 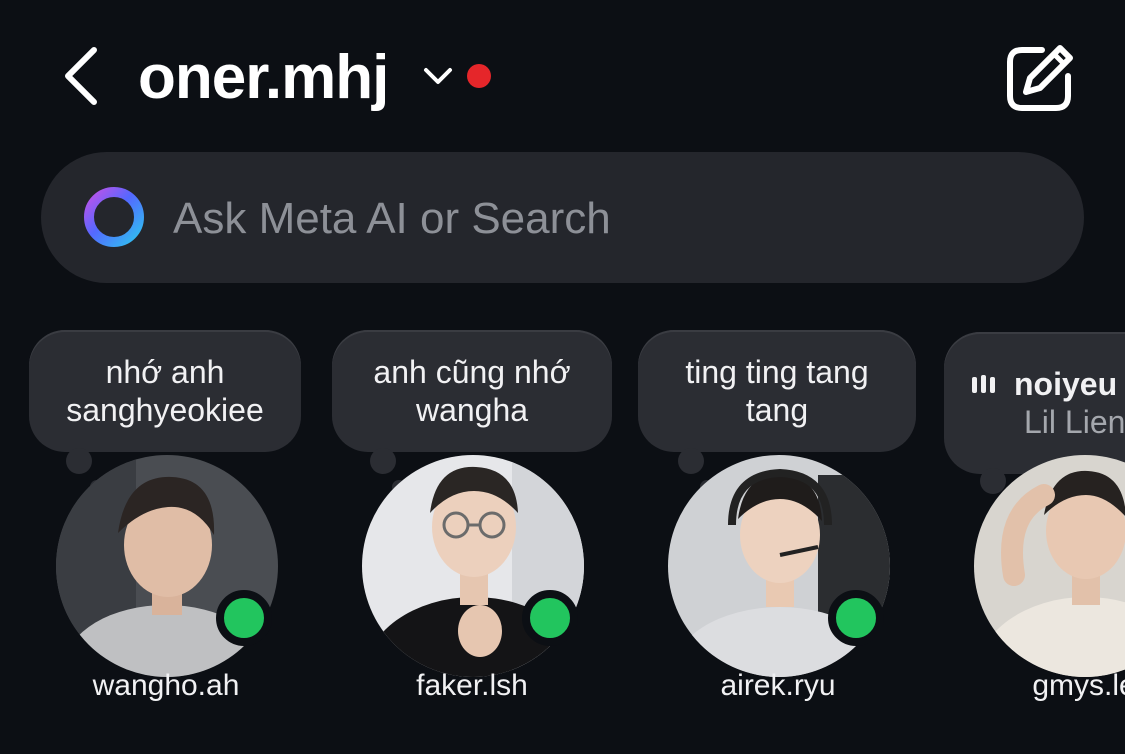 I want to click on chevron-left-icon, so click(x=81, y=76).